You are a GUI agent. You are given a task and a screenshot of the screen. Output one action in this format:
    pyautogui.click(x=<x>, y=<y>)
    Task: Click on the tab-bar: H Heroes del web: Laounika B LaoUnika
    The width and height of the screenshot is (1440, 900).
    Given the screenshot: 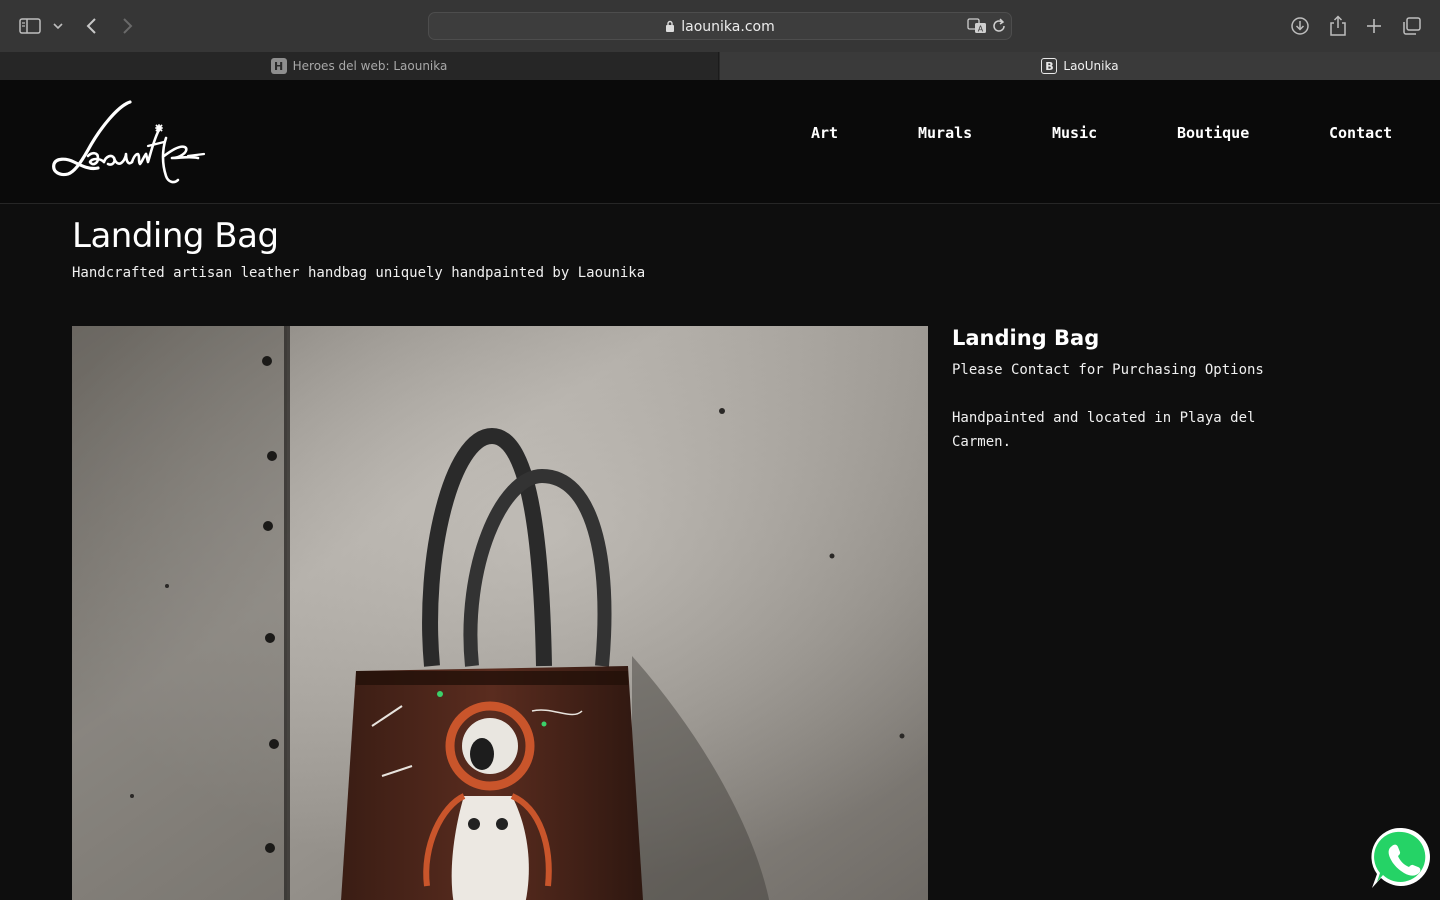 What is the action you would take?
    pyautogui.click(x=720, y=66)
    